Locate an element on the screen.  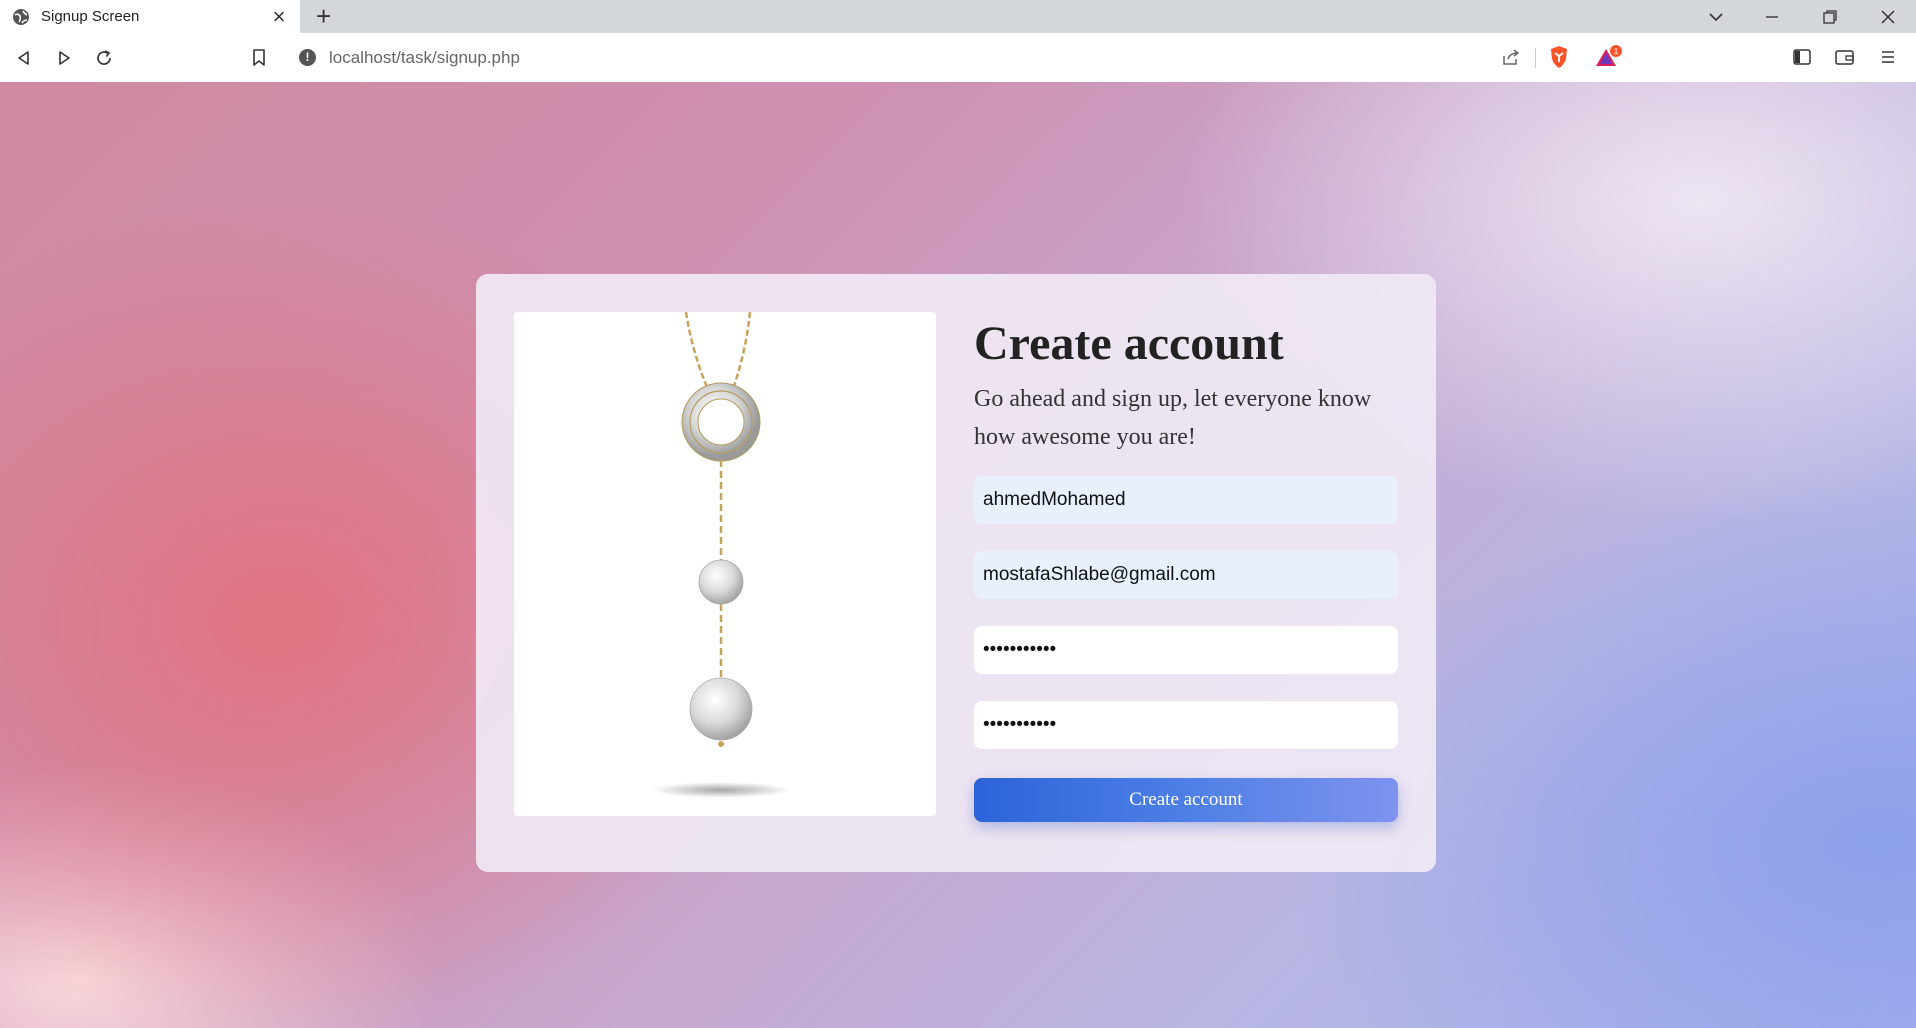
forward-arrow-icon is located at coordinates (64, 58).